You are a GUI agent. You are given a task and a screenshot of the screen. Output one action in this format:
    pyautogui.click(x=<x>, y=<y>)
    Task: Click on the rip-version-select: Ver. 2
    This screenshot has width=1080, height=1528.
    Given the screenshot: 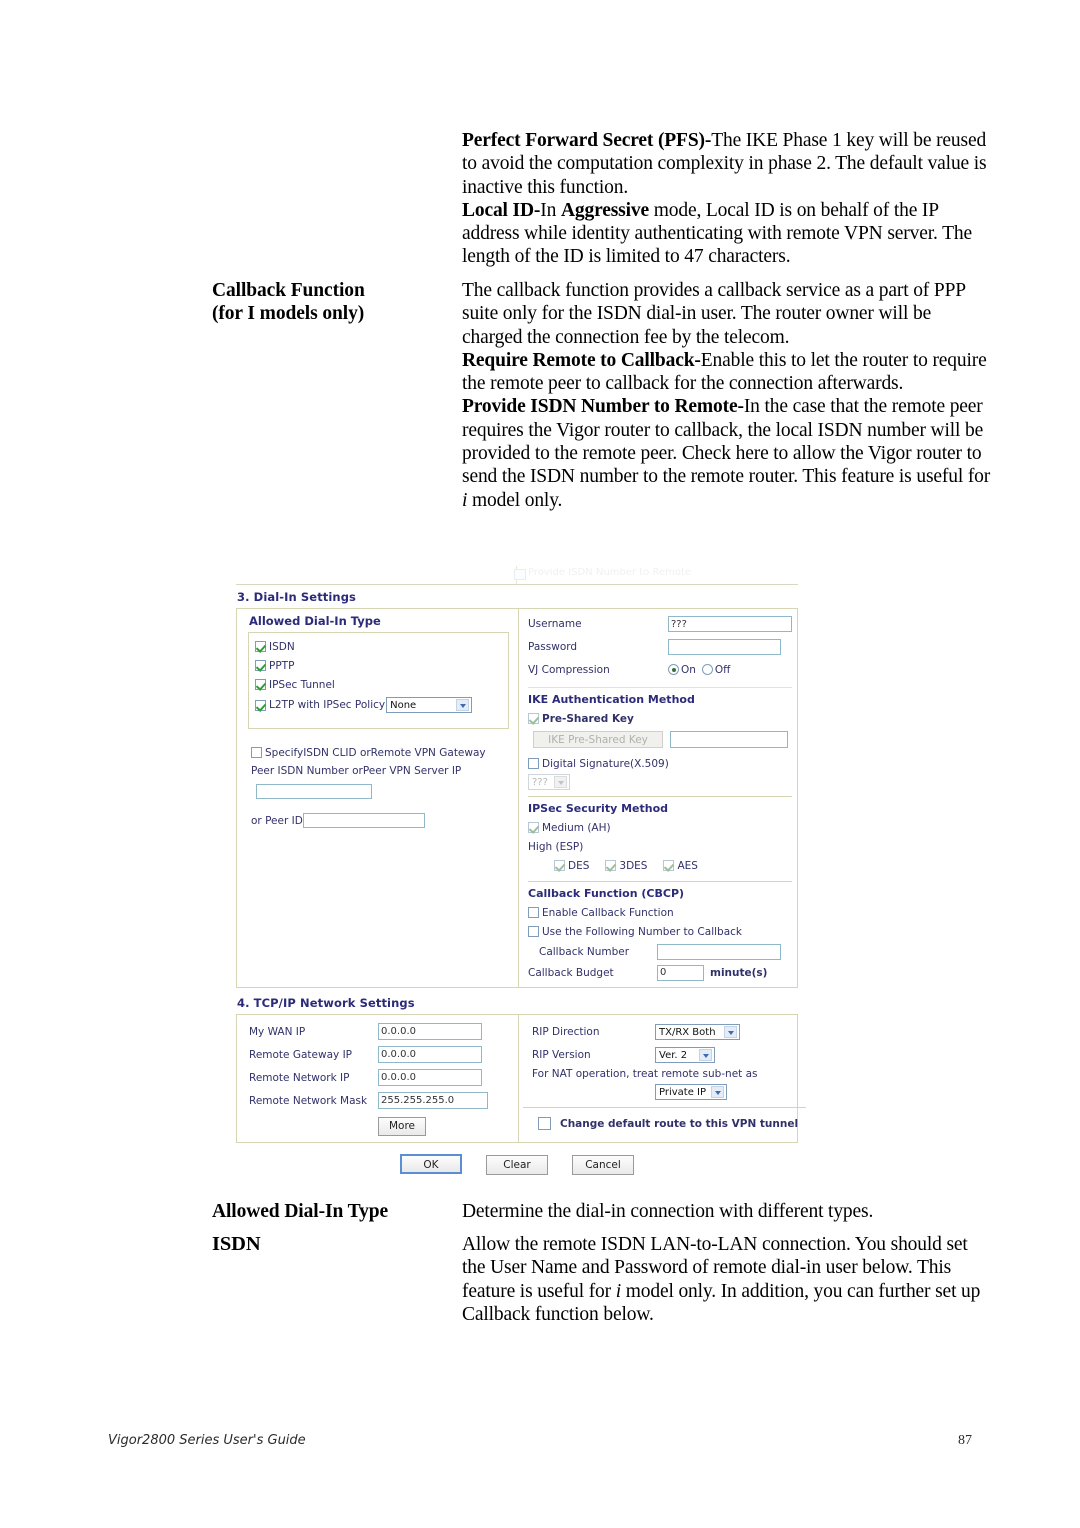 What is the action you would take?
    pyautogui.click(x=685, y=1054)
    